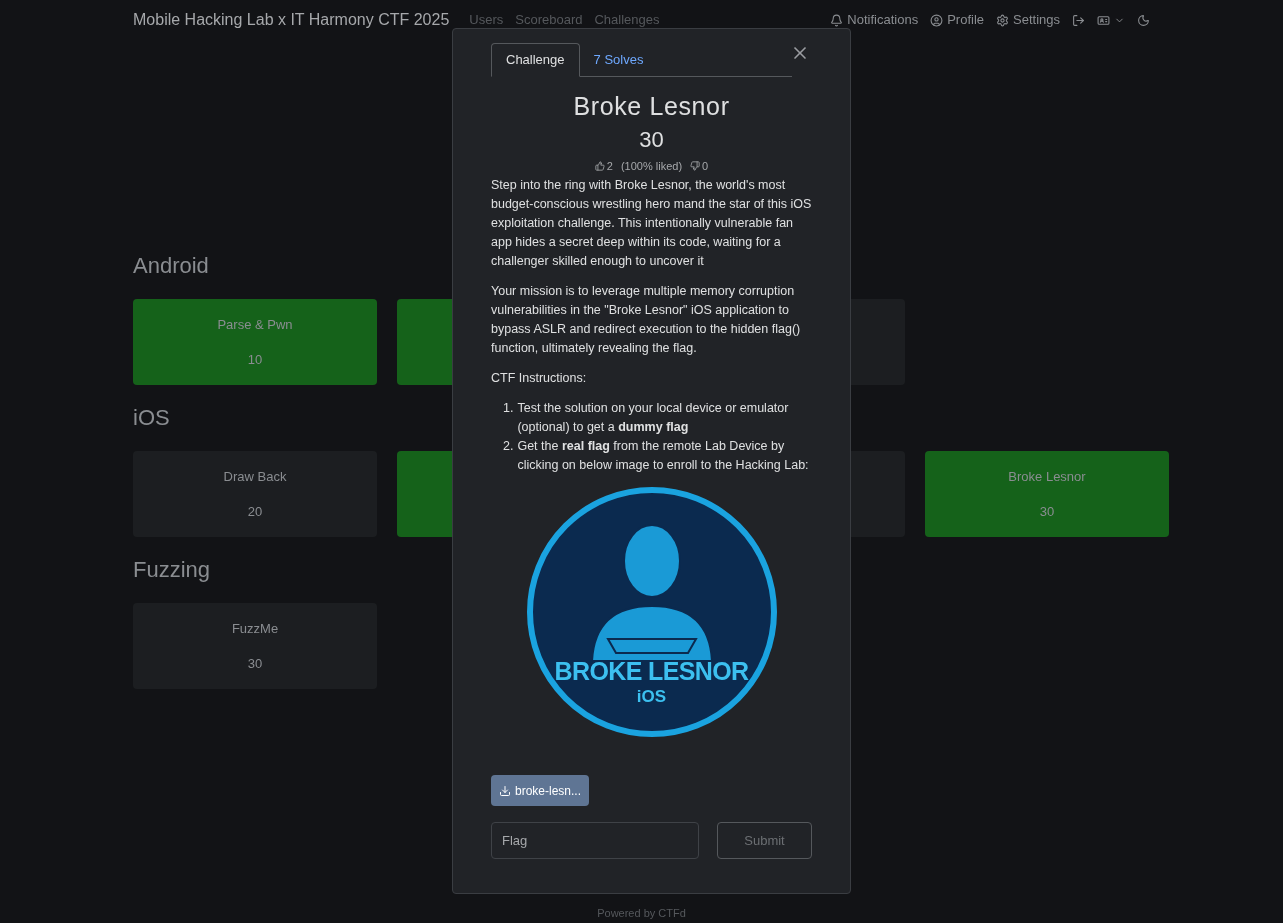 The width and height of the screenshot is (1283, 923). What do you see at coordinates (171, 266) in the screenshot?
I see `category-title: Android` at bounding box center [171, 266].